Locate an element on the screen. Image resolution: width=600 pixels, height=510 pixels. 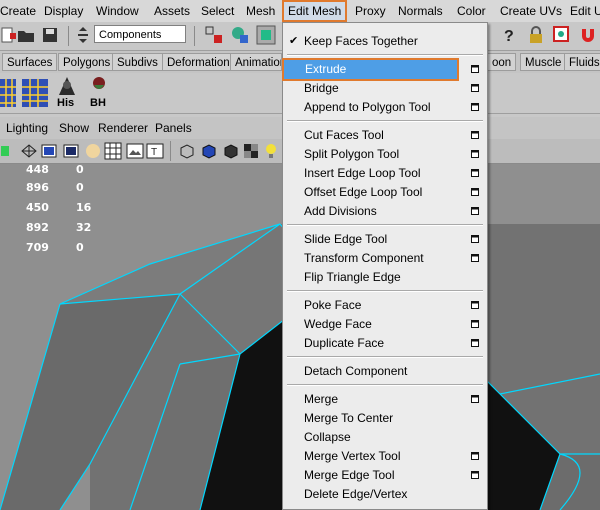
textured-icon is located at coordinates (71, 151).